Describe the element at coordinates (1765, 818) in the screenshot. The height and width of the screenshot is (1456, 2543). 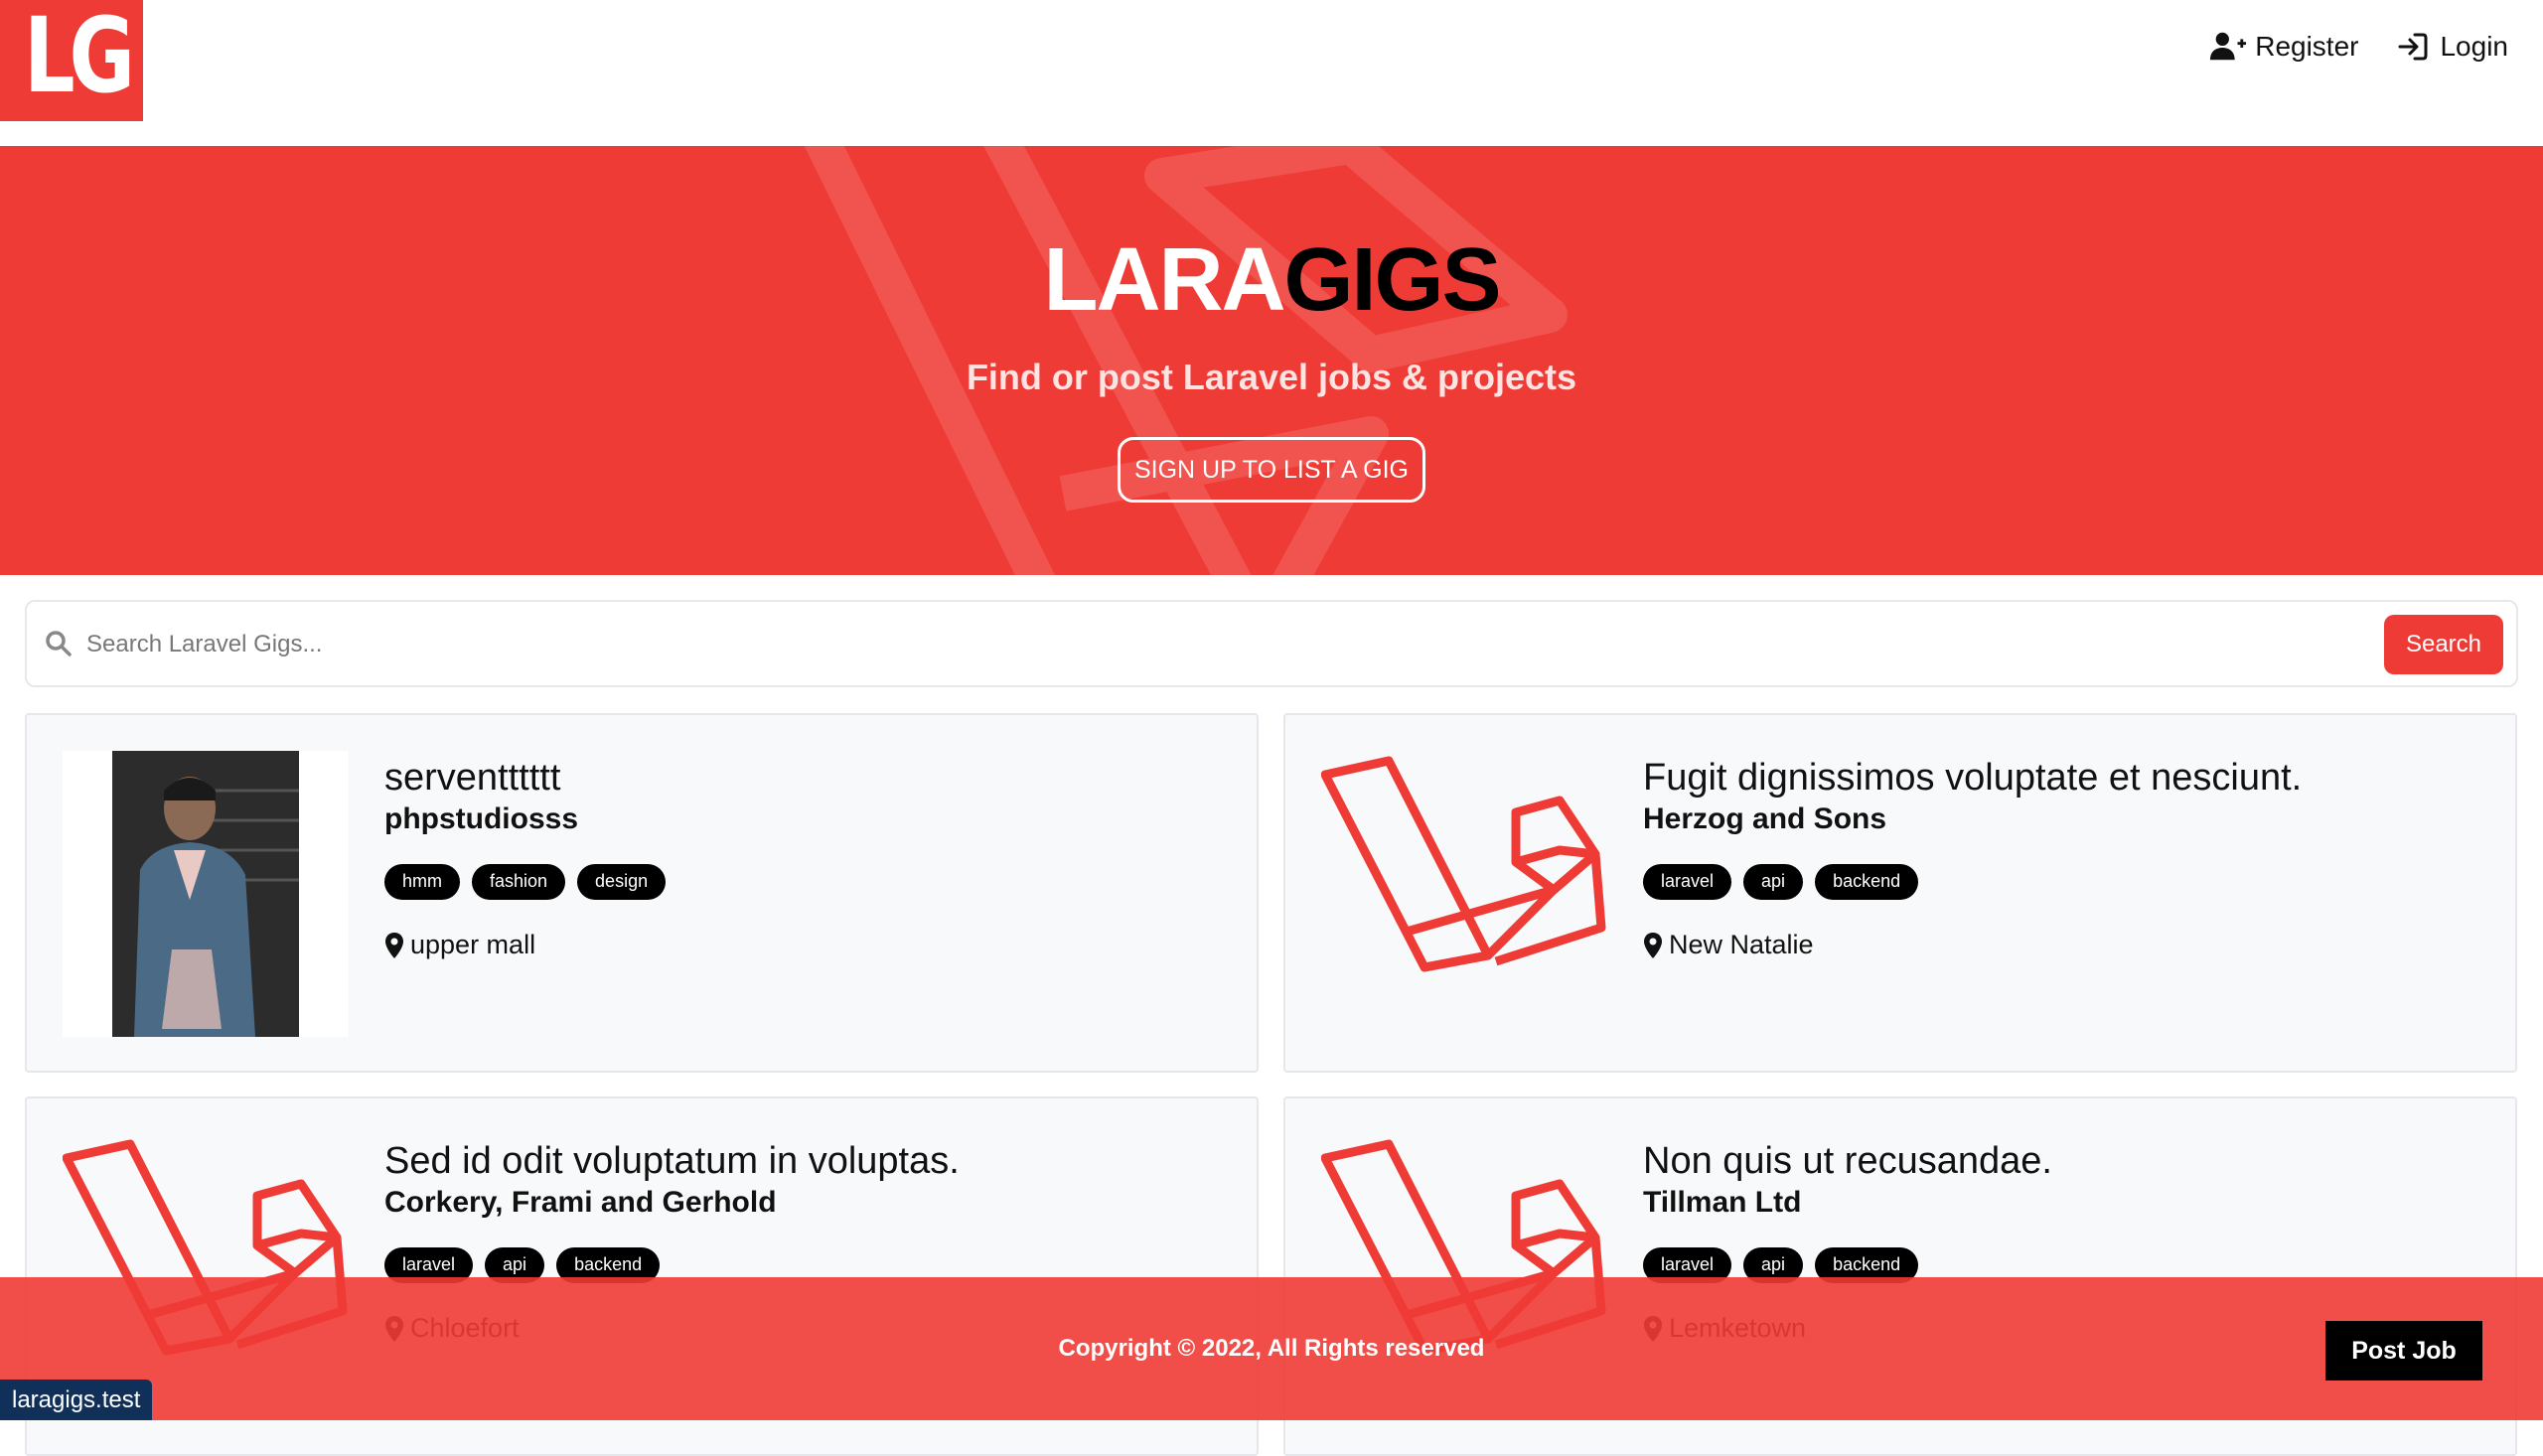
I see `listing-company: Herzog and Sons` at that location.